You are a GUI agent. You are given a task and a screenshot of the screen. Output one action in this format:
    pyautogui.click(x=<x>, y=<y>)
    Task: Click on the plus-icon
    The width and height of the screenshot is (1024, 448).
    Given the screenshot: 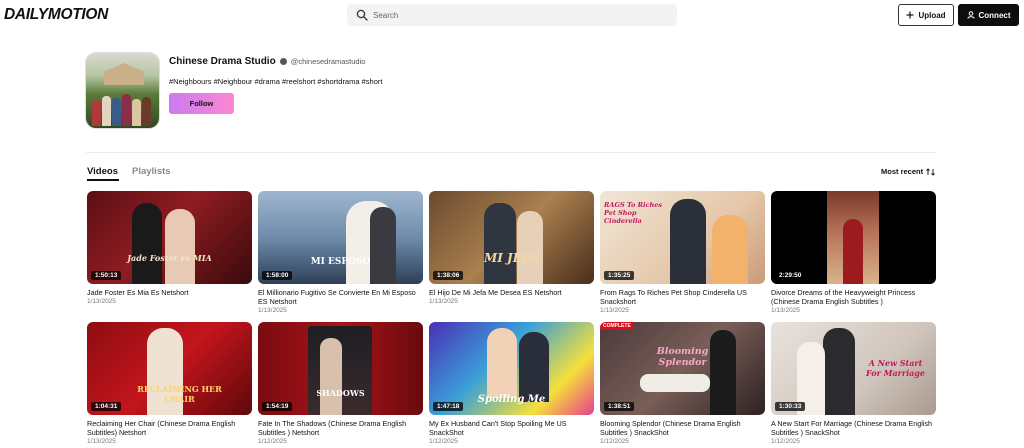 What is the action you would take?
    pyautogui.click(x=910, y=15)
    